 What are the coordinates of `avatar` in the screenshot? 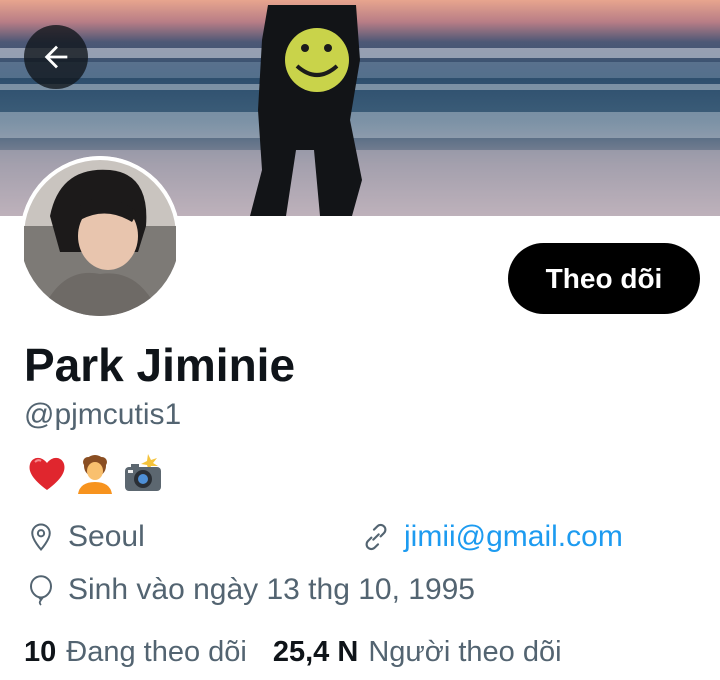 It's located at (100, 236).